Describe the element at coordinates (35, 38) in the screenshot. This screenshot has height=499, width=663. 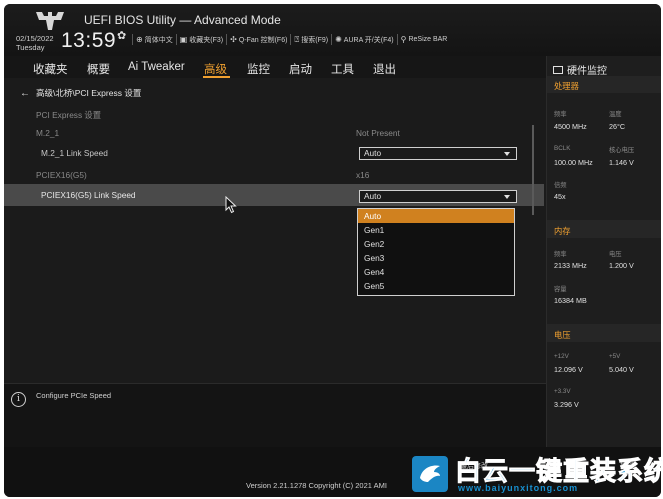
I see `date-text: 02/15/2022` at that location.